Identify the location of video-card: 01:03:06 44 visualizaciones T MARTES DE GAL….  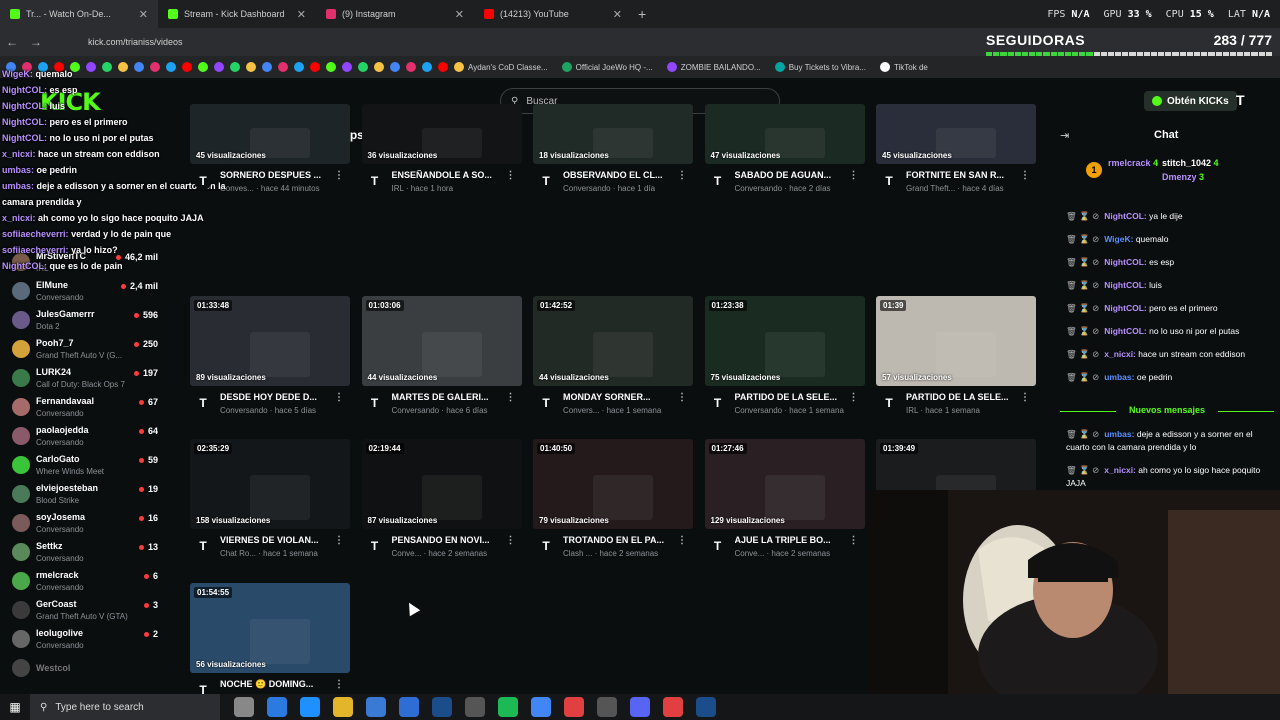
(441, 360).